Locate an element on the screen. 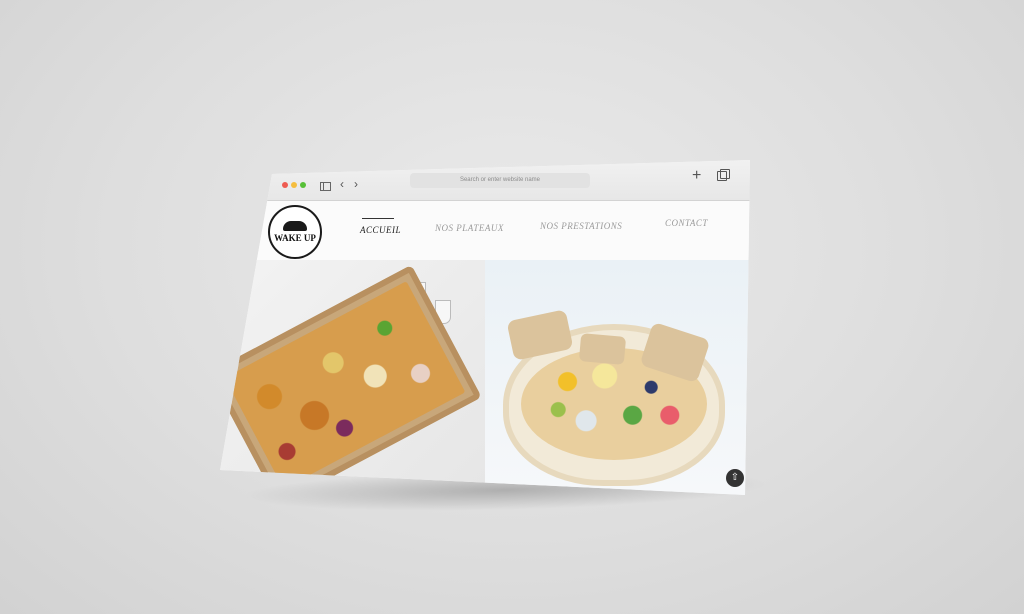 The height and width of the screenshot is (614, 1024). nav-accueil: ACCUEIL is located at coordinates (380, 230).